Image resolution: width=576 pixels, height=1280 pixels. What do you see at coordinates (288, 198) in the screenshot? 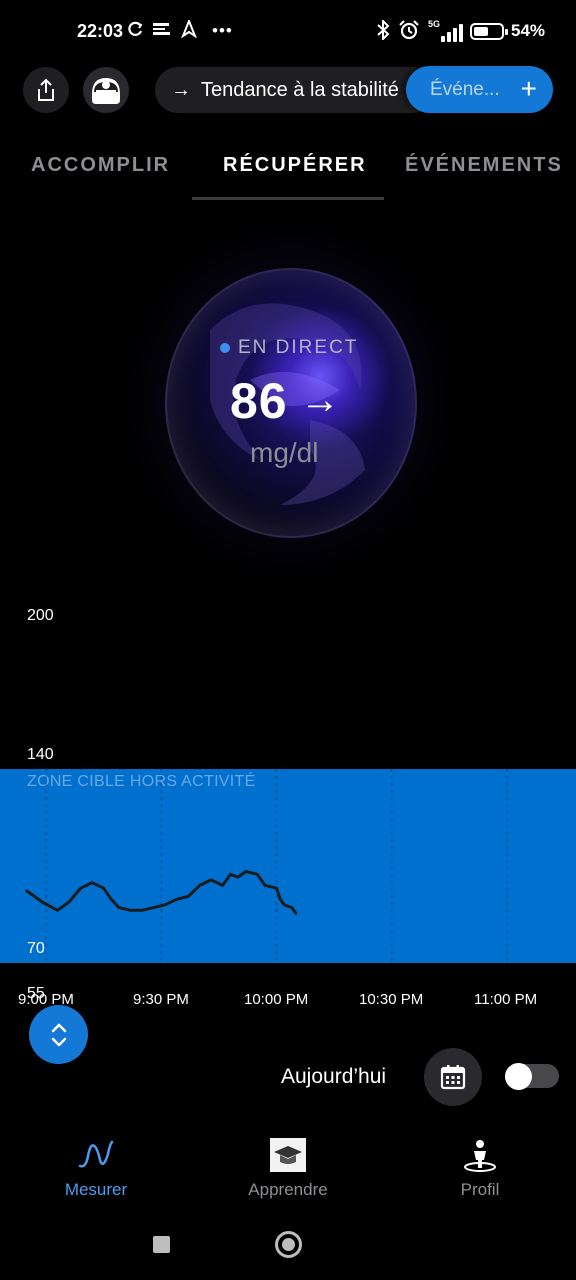
I see `active-tab-indicator` at bounding box center [288, 198].